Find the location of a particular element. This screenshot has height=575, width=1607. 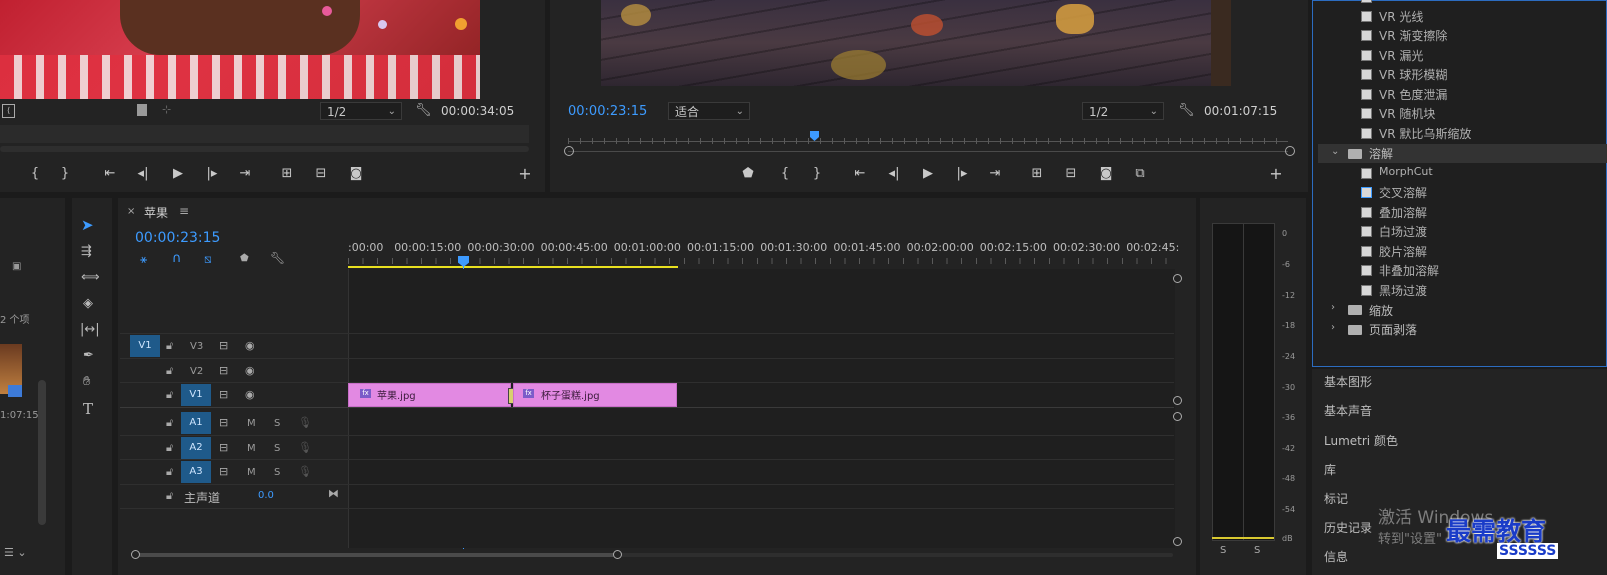

effect-item is located at coordinates (1463, 3).